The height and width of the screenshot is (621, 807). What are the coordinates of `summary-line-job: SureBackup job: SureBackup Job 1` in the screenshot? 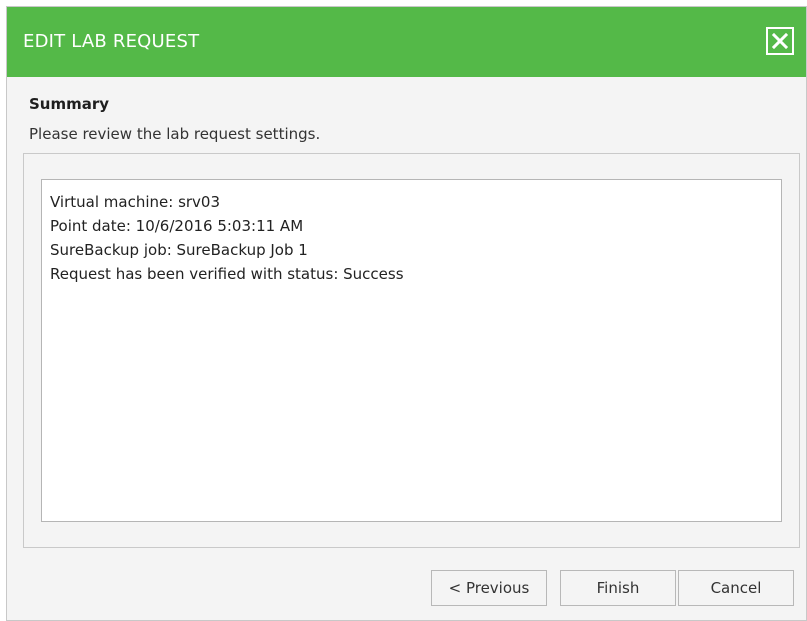 It's located at (179, 250).